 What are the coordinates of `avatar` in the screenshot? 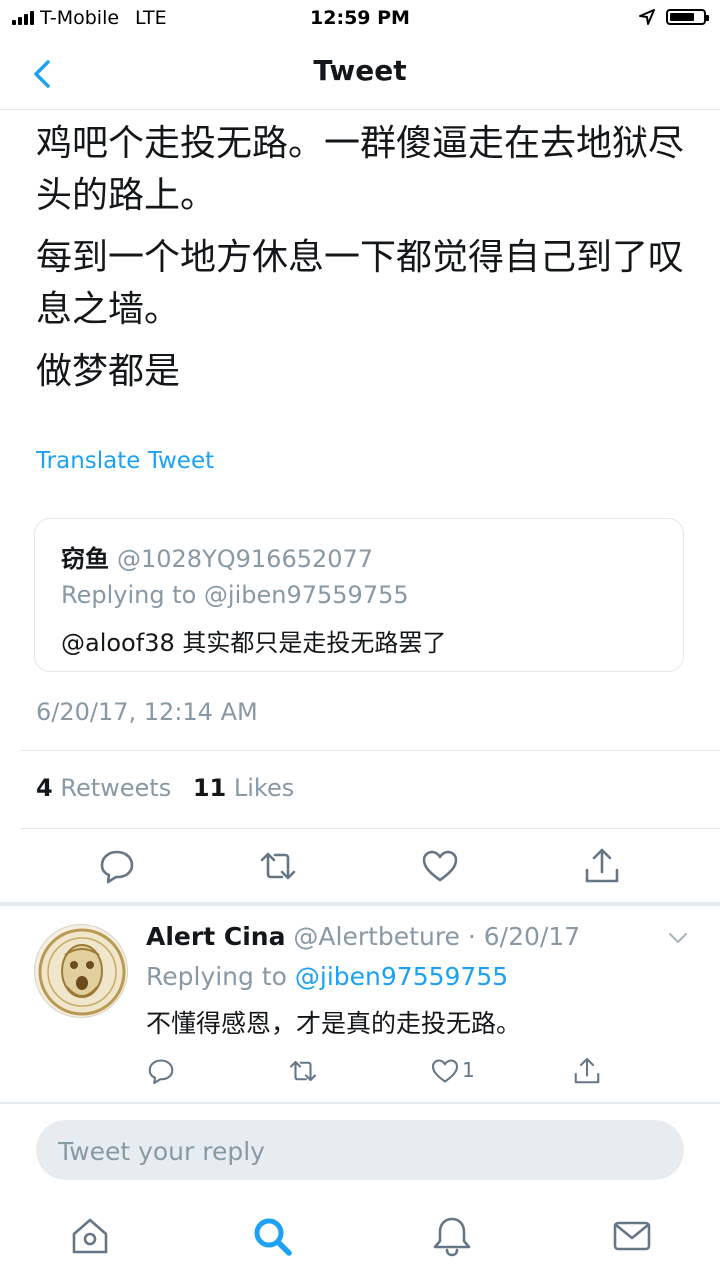 It's located at (81, 971).